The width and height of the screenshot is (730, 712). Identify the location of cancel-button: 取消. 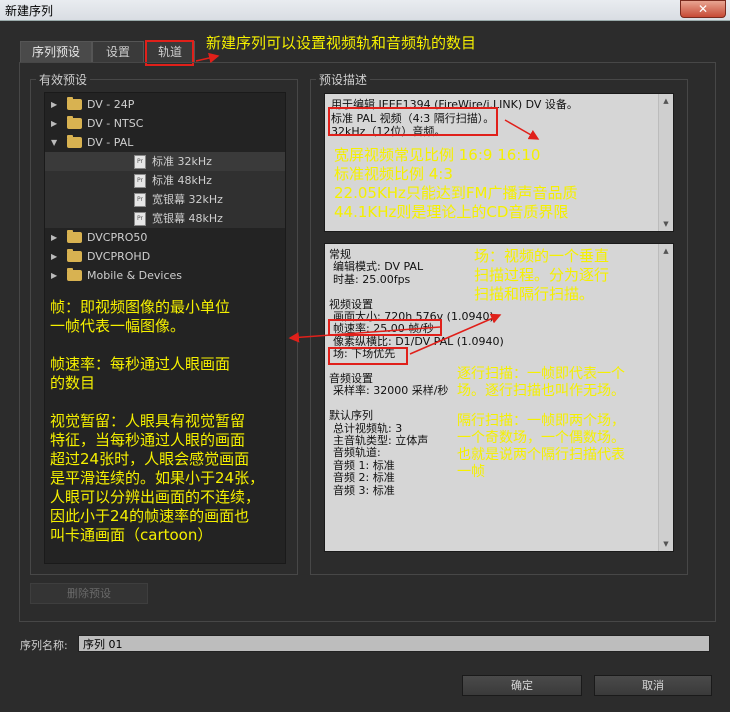
(653, 685).